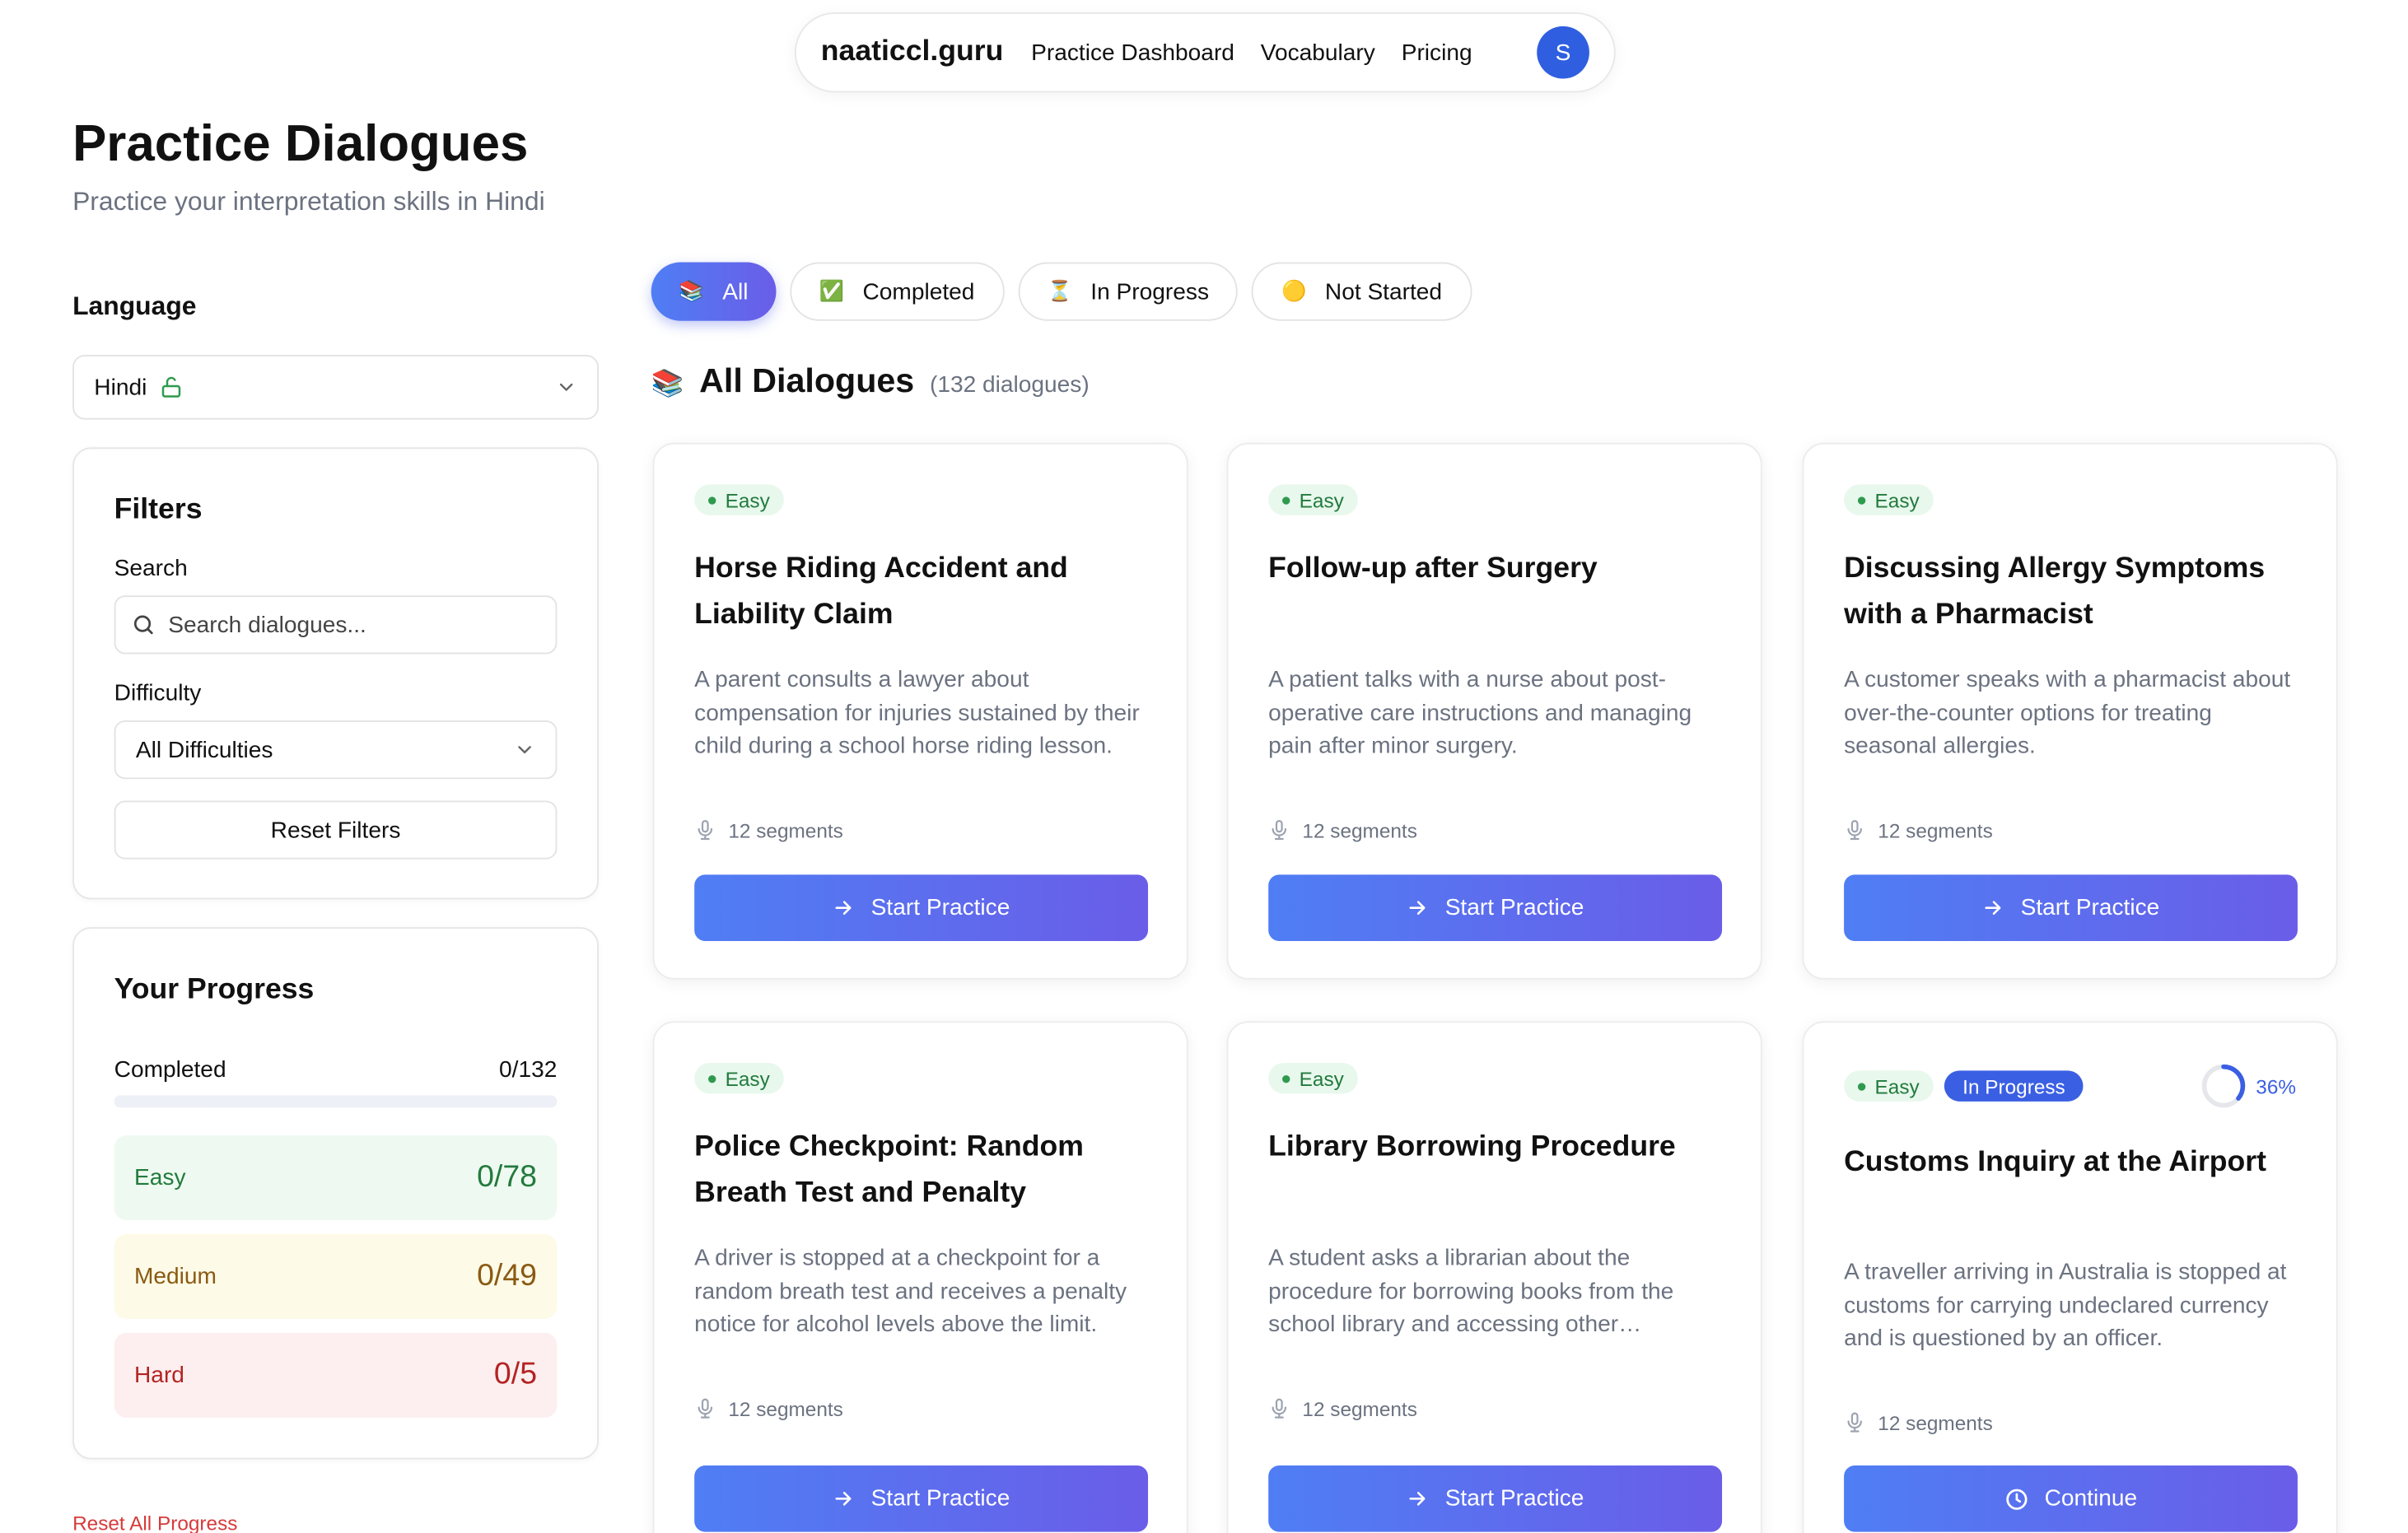 The height and width of the screenshot is (1533, 2408). I want to click on status-badge: In Progress, so click(2014, 1086).